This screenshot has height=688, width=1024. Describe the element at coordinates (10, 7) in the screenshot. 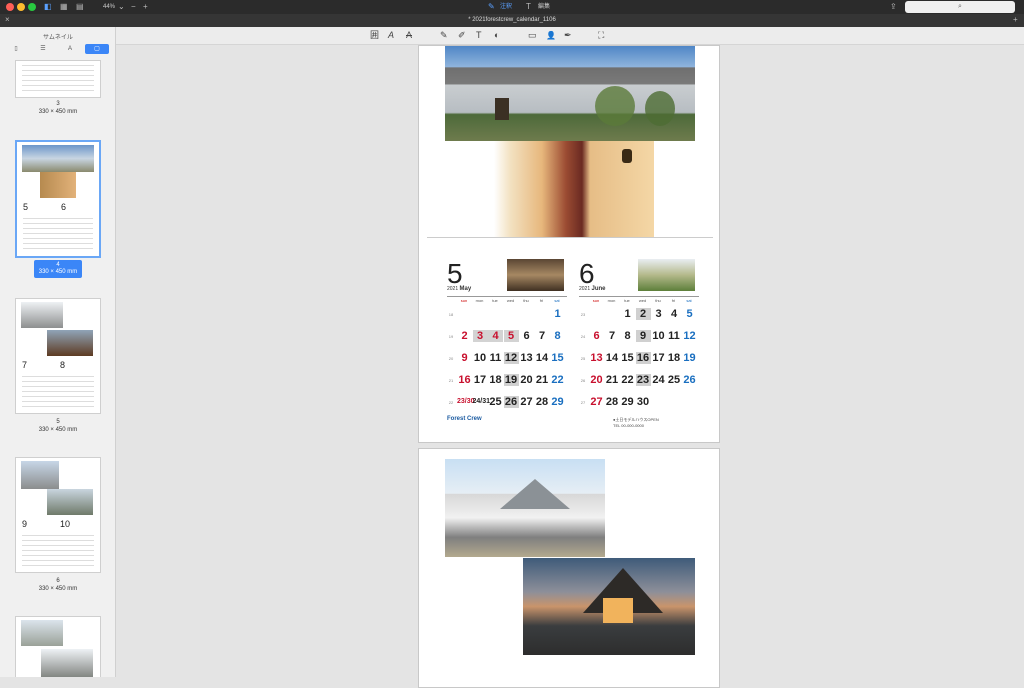

I see `close-window-button` at that location.